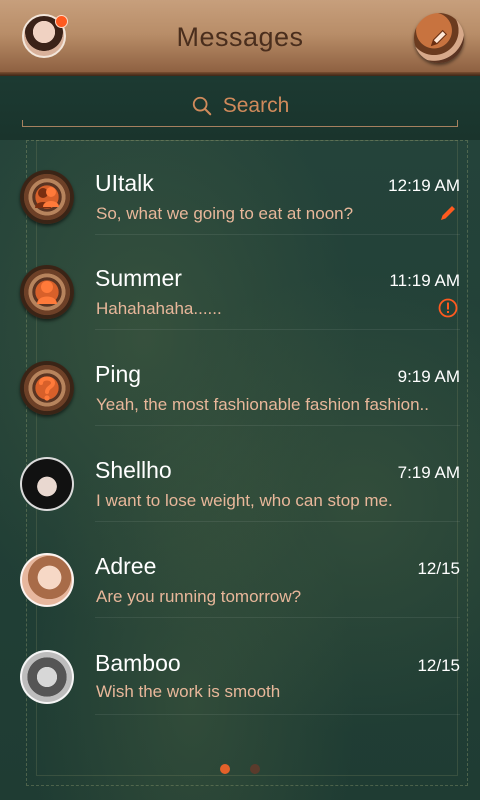 The image size is (480, 800). I want to click on contact-name: Ping, so click(118, 374).